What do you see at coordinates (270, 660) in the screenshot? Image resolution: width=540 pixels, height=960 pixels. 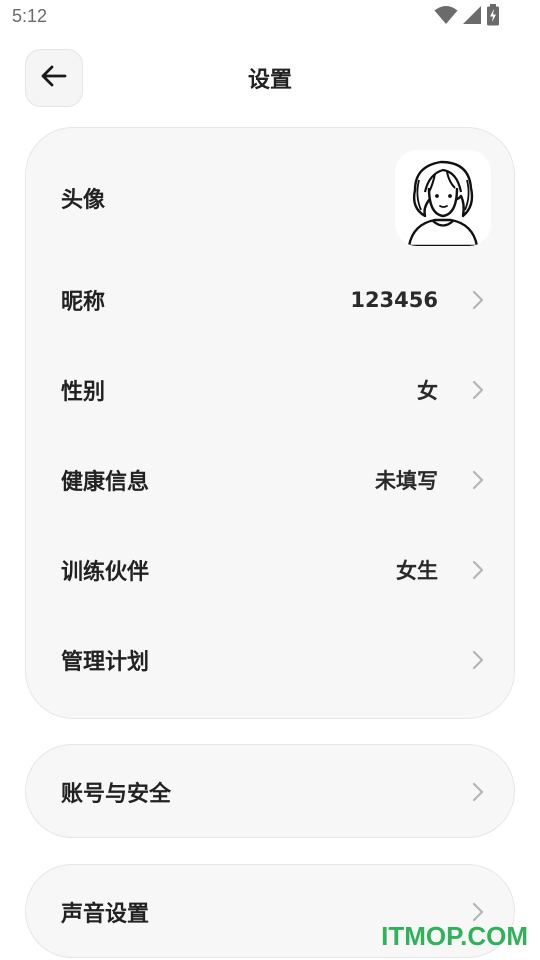 I see `manage-plan-row: 管理计划` at bounding box center [270, 660].